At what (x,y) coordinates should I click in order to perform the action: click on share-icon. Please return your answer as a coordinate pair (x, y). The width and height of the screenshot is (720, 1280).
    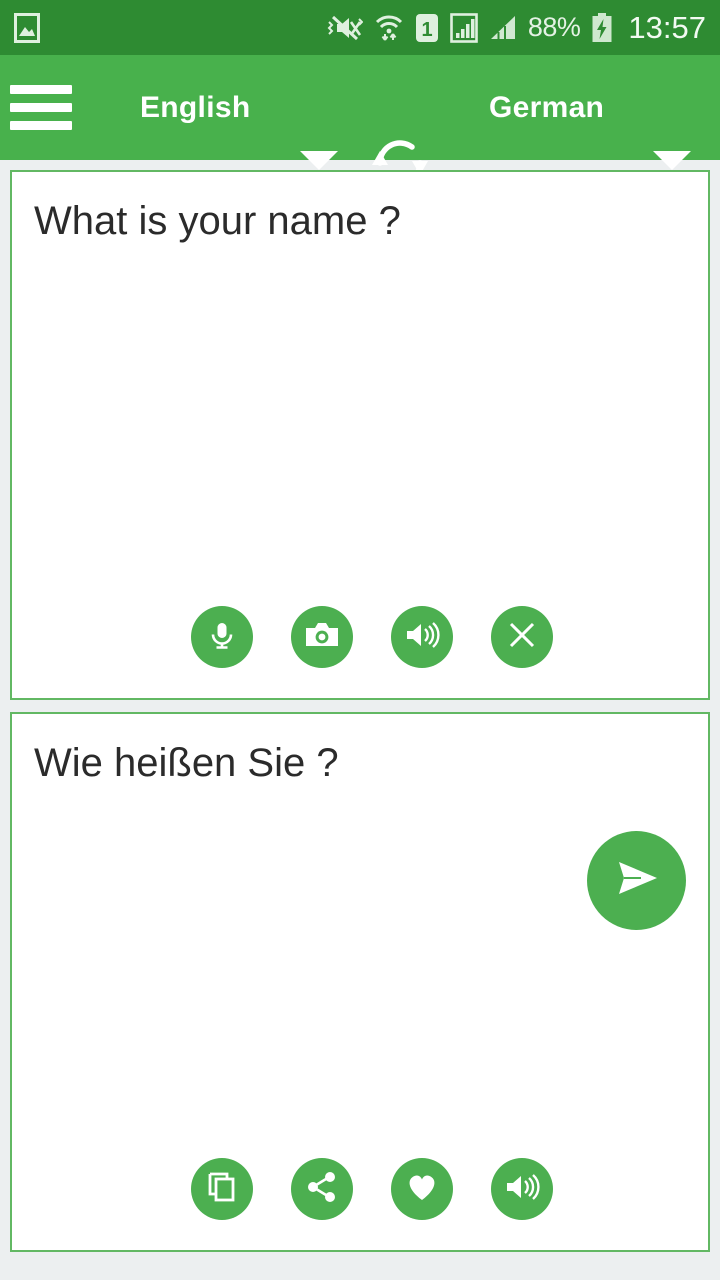
    Looking at the image, I should click on (322, 1189).